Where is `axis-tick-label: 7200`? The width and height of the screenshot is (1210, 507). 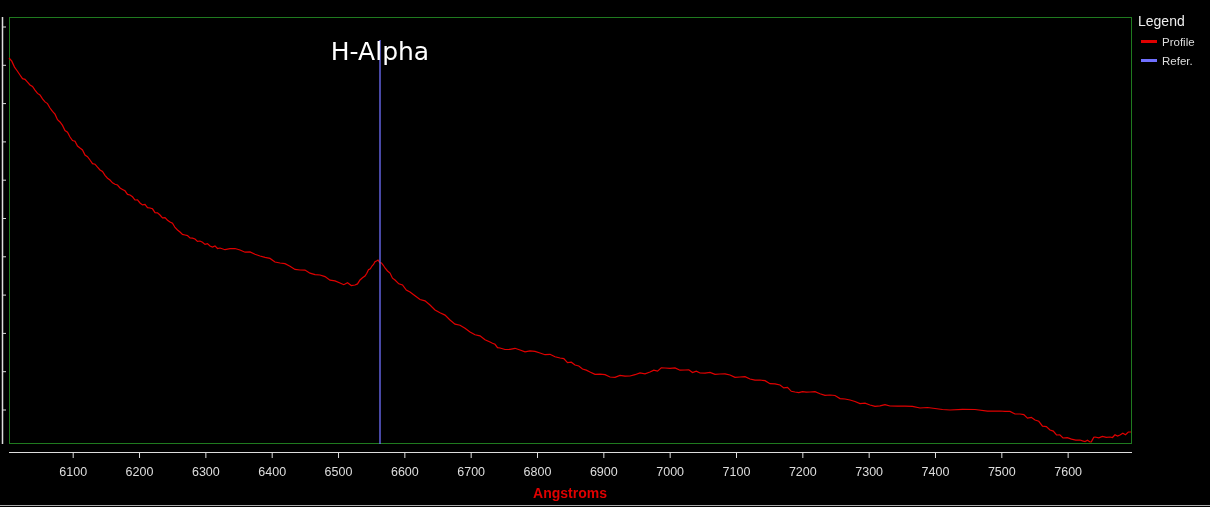
axis-tick-label: 7200 is located at coordinates (802, 472).